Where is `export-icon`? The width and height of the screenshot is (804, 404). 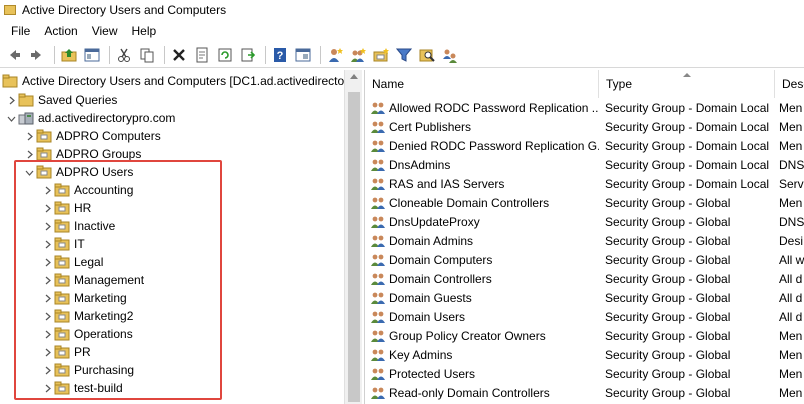 export-icon is located at coordinates (248, 55).